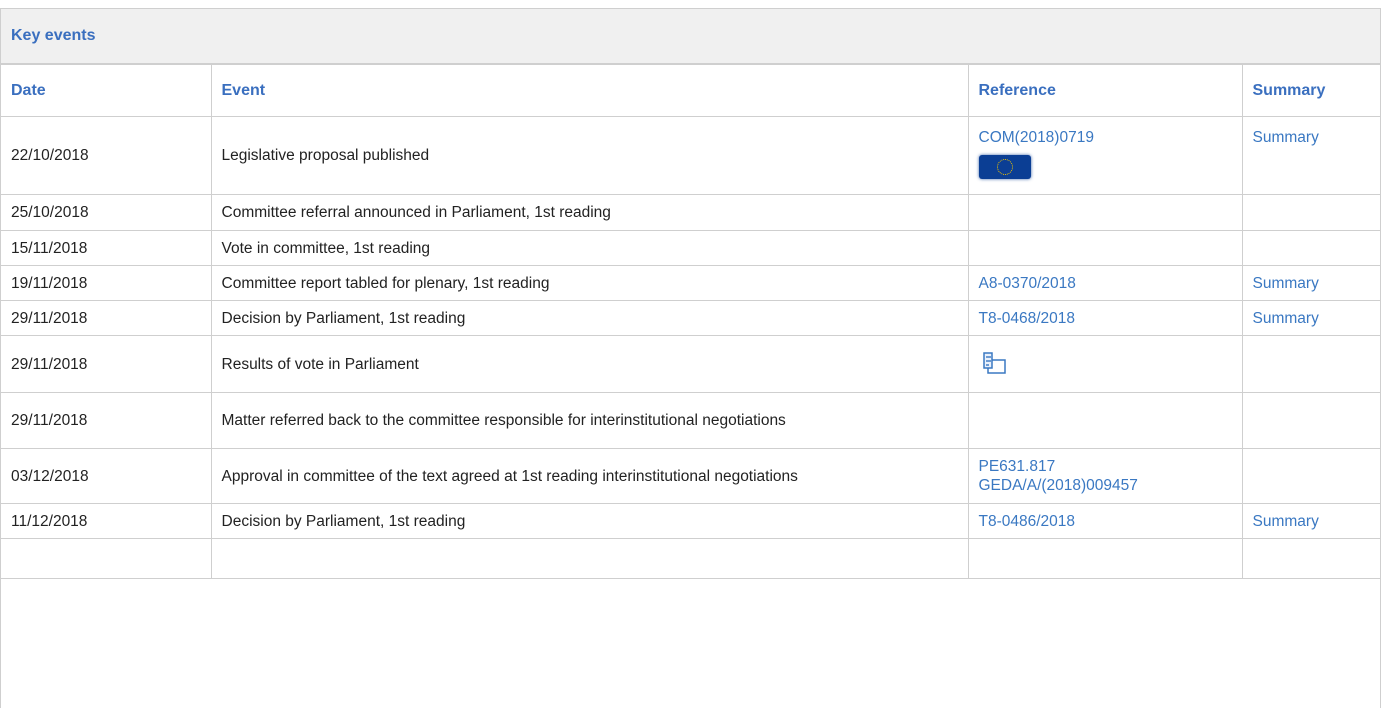  What do you see at coordinates (994, 364) in the screenshot?
I see `vote-results-icon` at bounding box center [994, 364].